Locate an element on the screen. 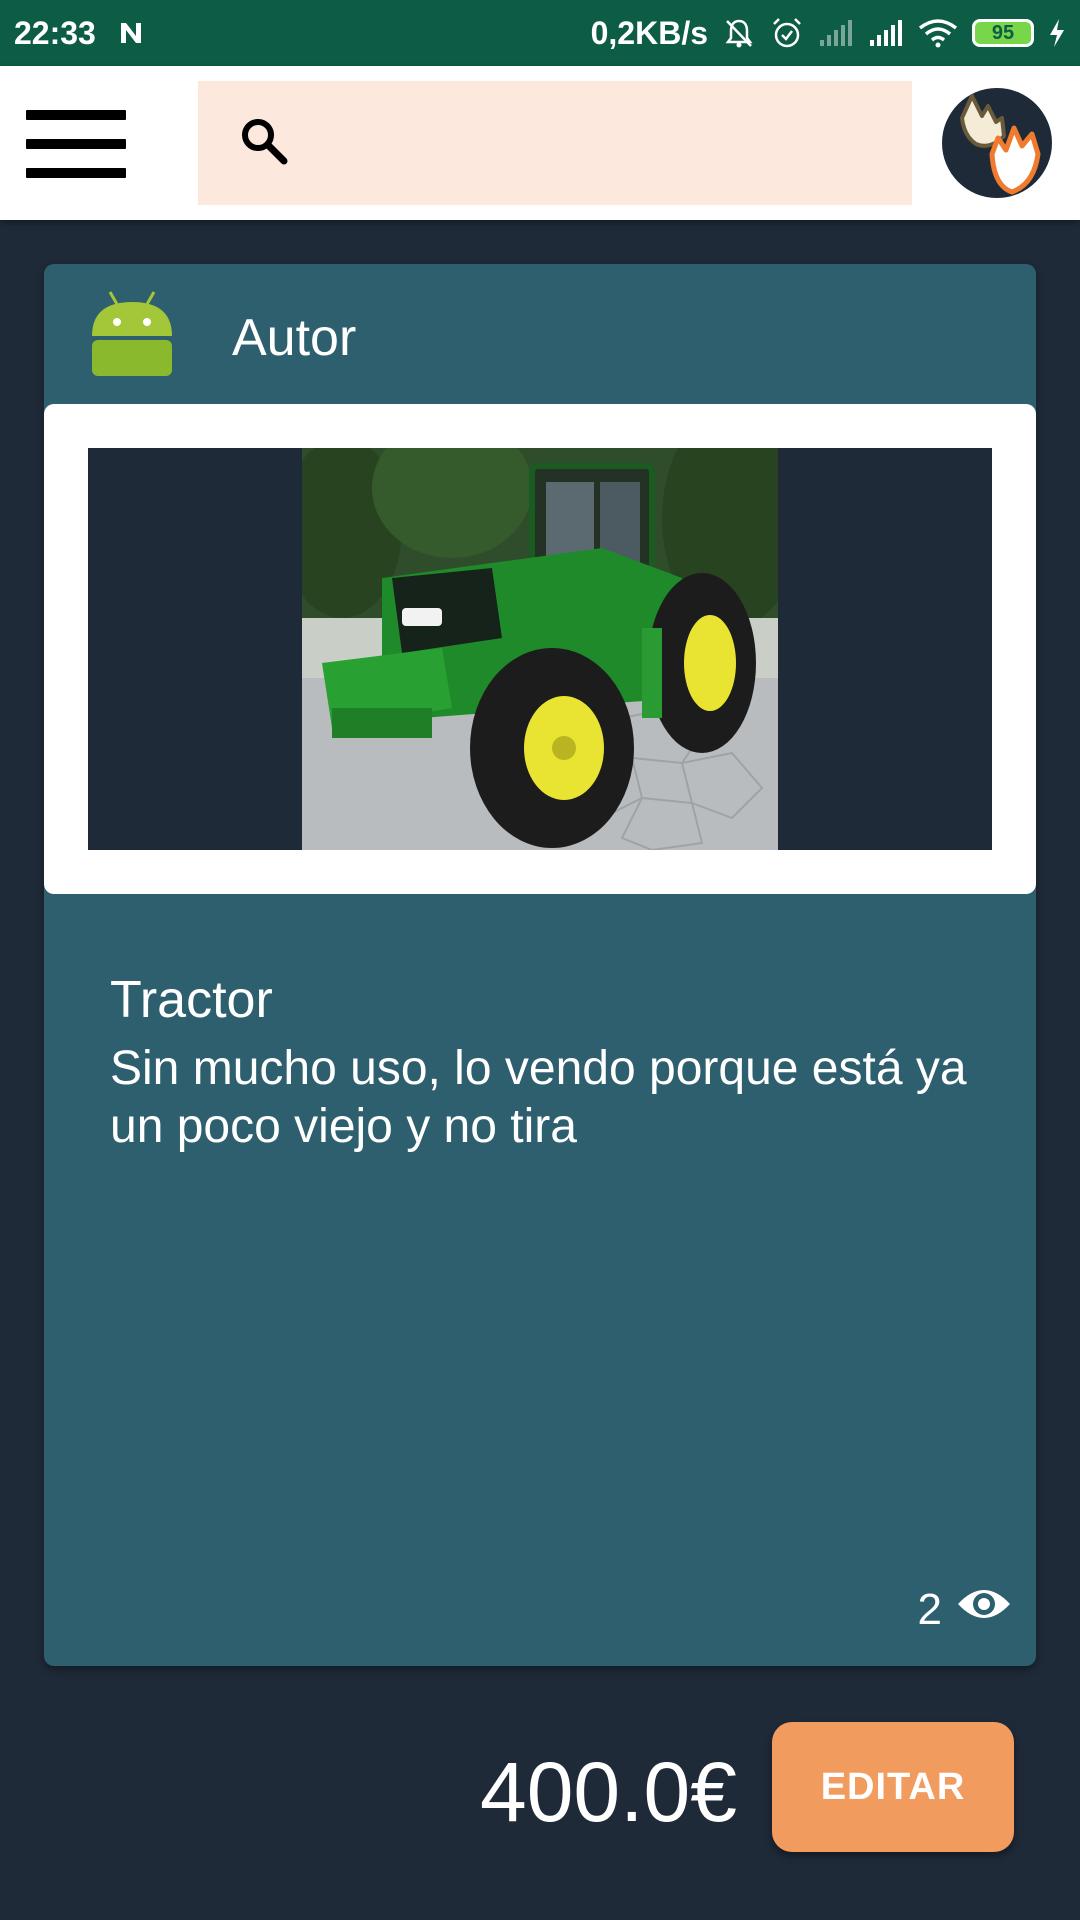 This screenshot has height=1920, width=1080. product-price: 400.0€ is located at coordinates (608, 1792).